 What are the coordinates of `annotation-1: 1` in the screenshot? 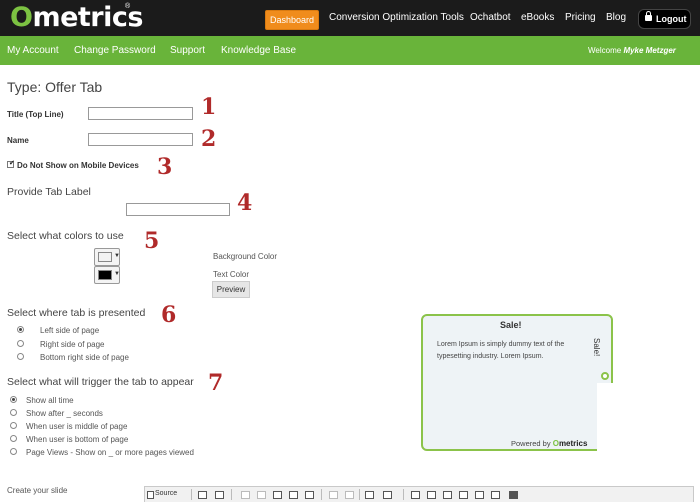 It's located at (209, 107).